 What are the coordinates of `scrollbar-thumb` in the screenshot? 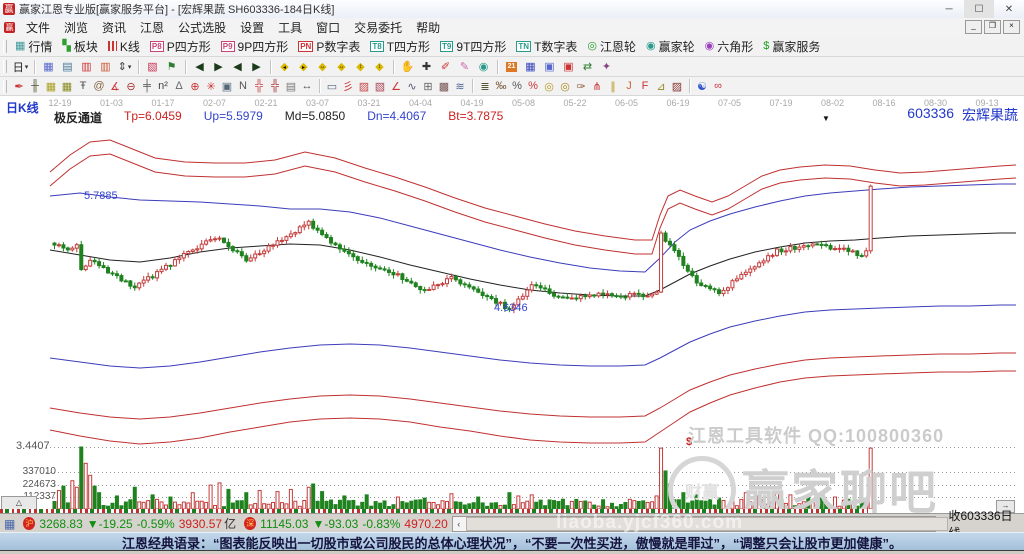 It's located at (706, 523).